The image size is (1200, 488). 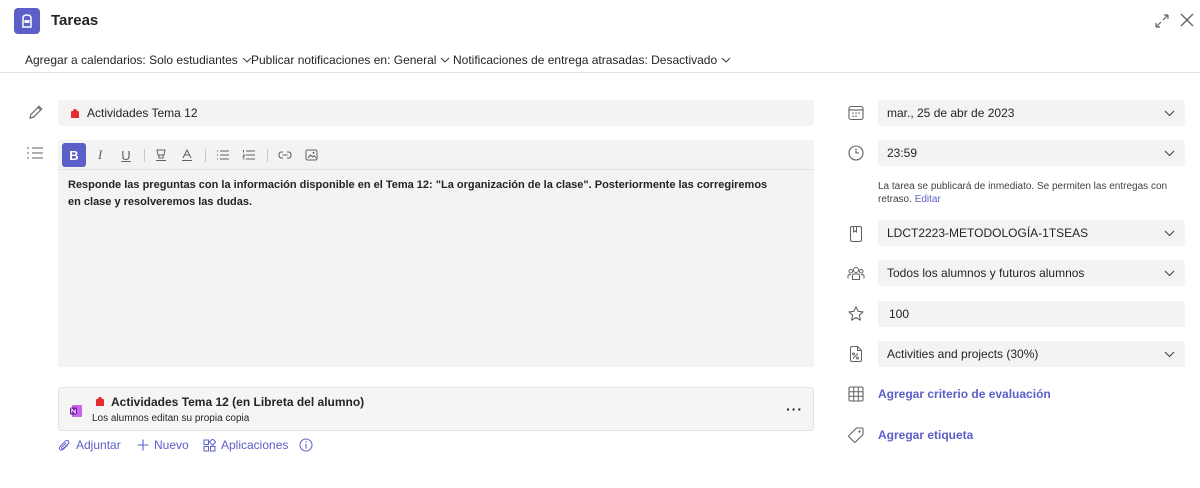 I want to click on bold-button: B, so click(x=74, y=155).